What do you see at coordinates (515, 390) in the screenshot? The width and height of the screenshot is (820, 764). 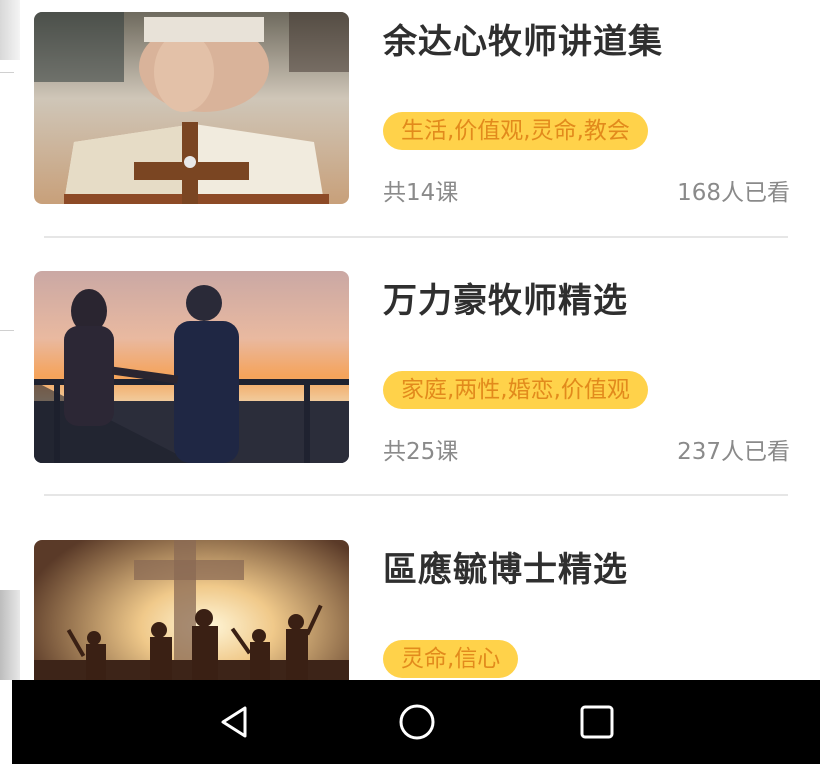 I see `course-tag-badge: 家庭,两性,婚恋,价值观` at bounding box center [515, 390].